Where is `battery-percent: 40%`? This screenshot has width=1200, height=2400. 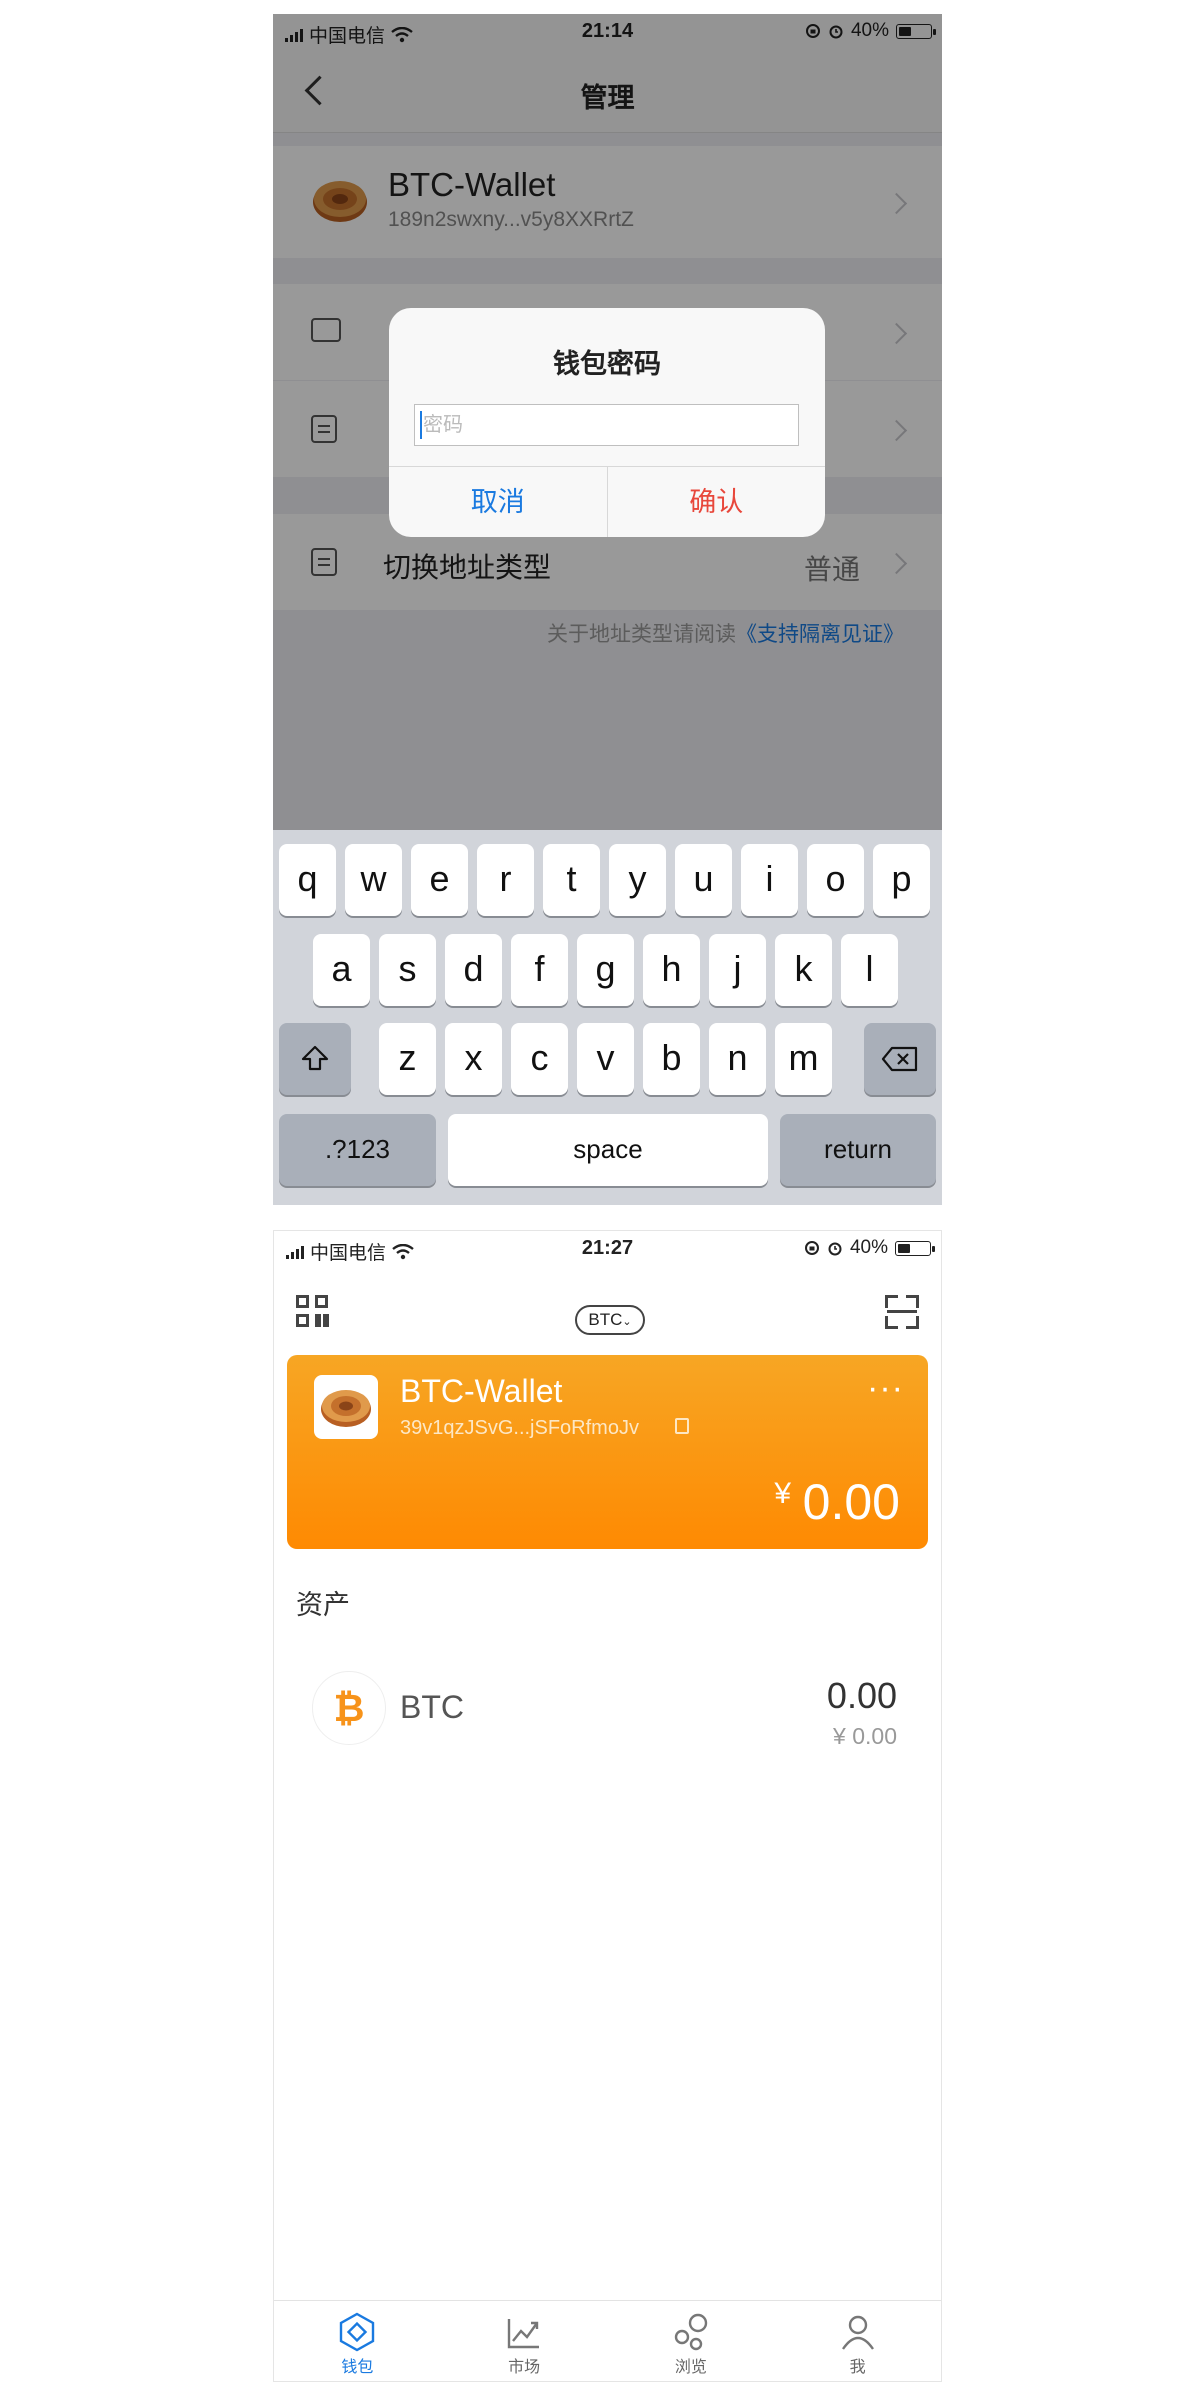 battery-percent: 40% is located at coordinates (868, 1247).